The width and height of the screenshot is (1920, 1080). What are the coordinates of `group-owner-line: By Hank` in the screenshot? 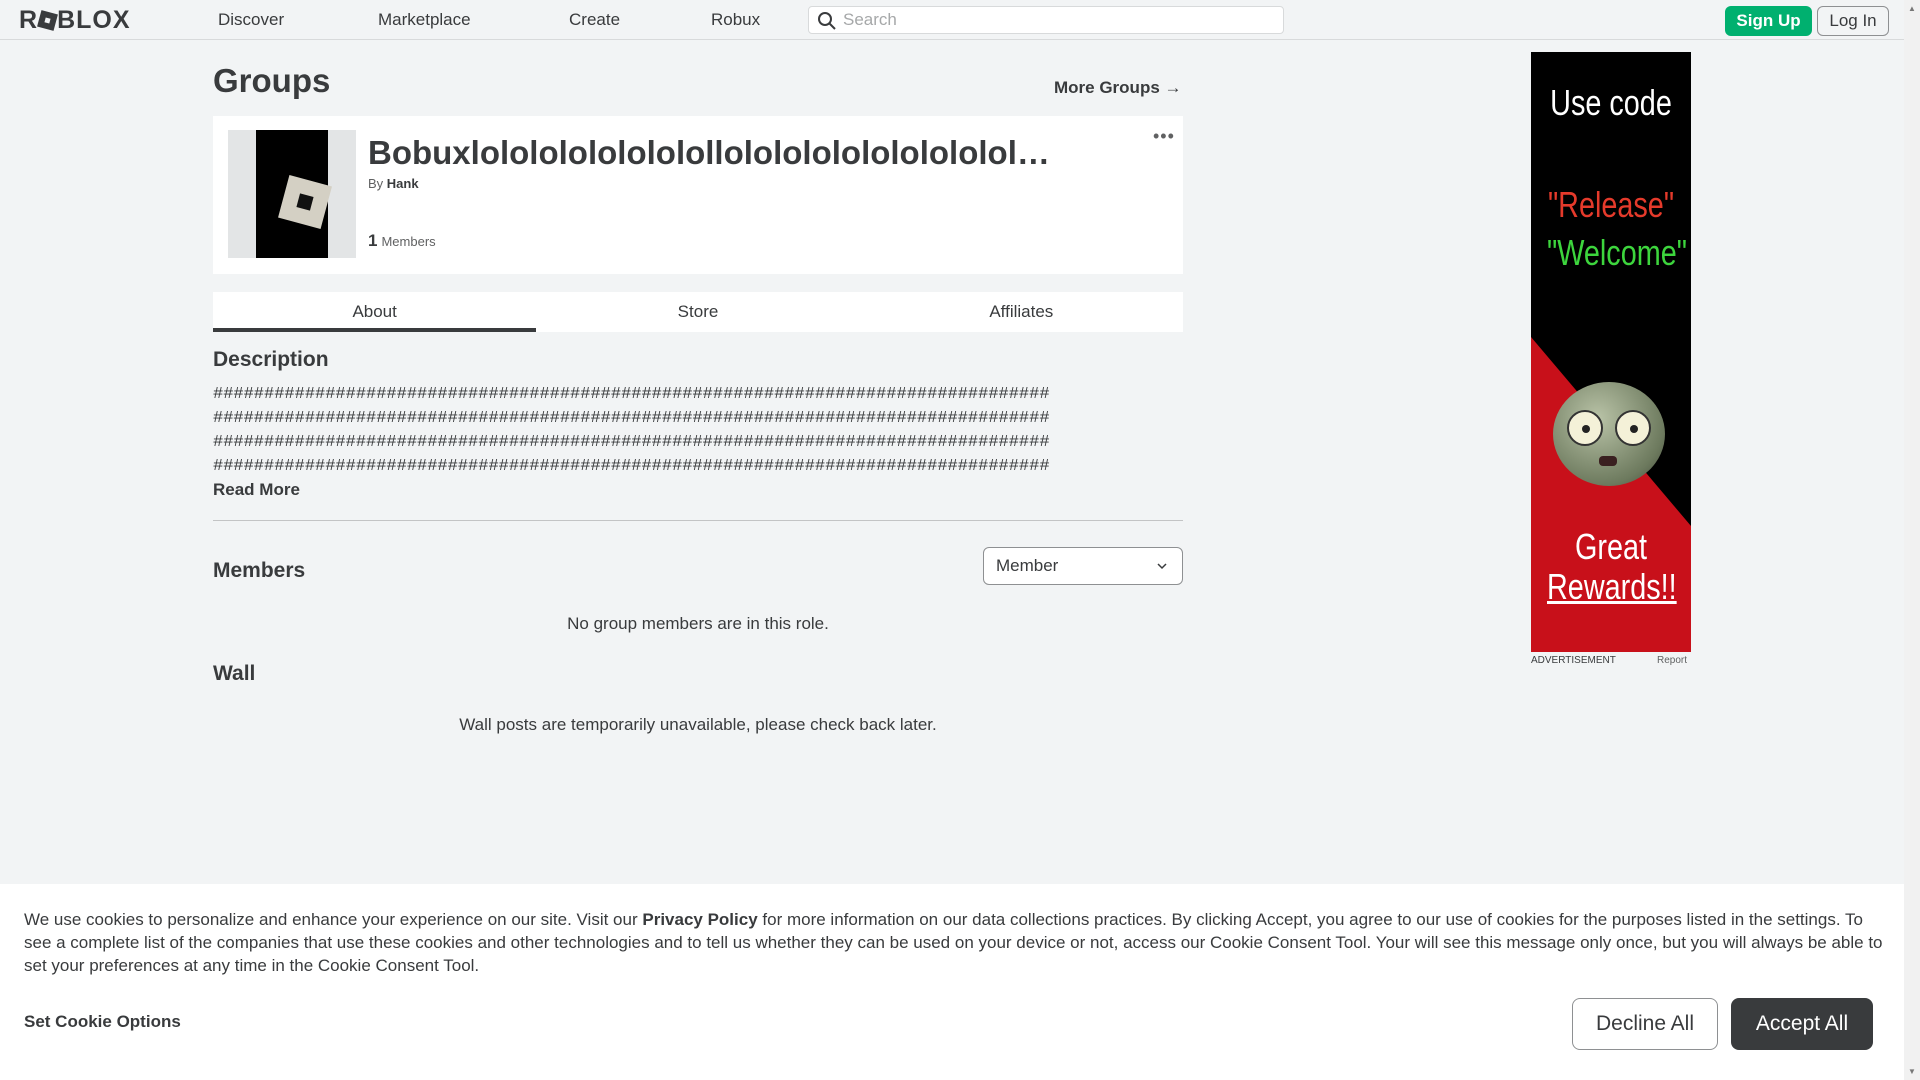 It's located at (393, 183).